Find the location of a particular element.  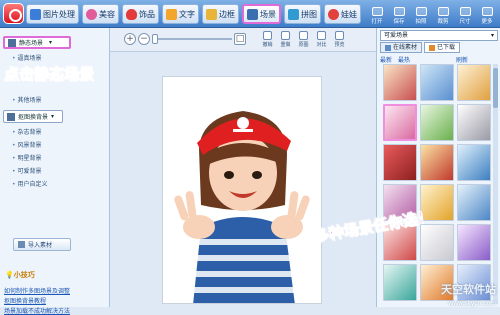

tip-link: 场景加载不成功解决方法 is located at coordinates (37, 310).